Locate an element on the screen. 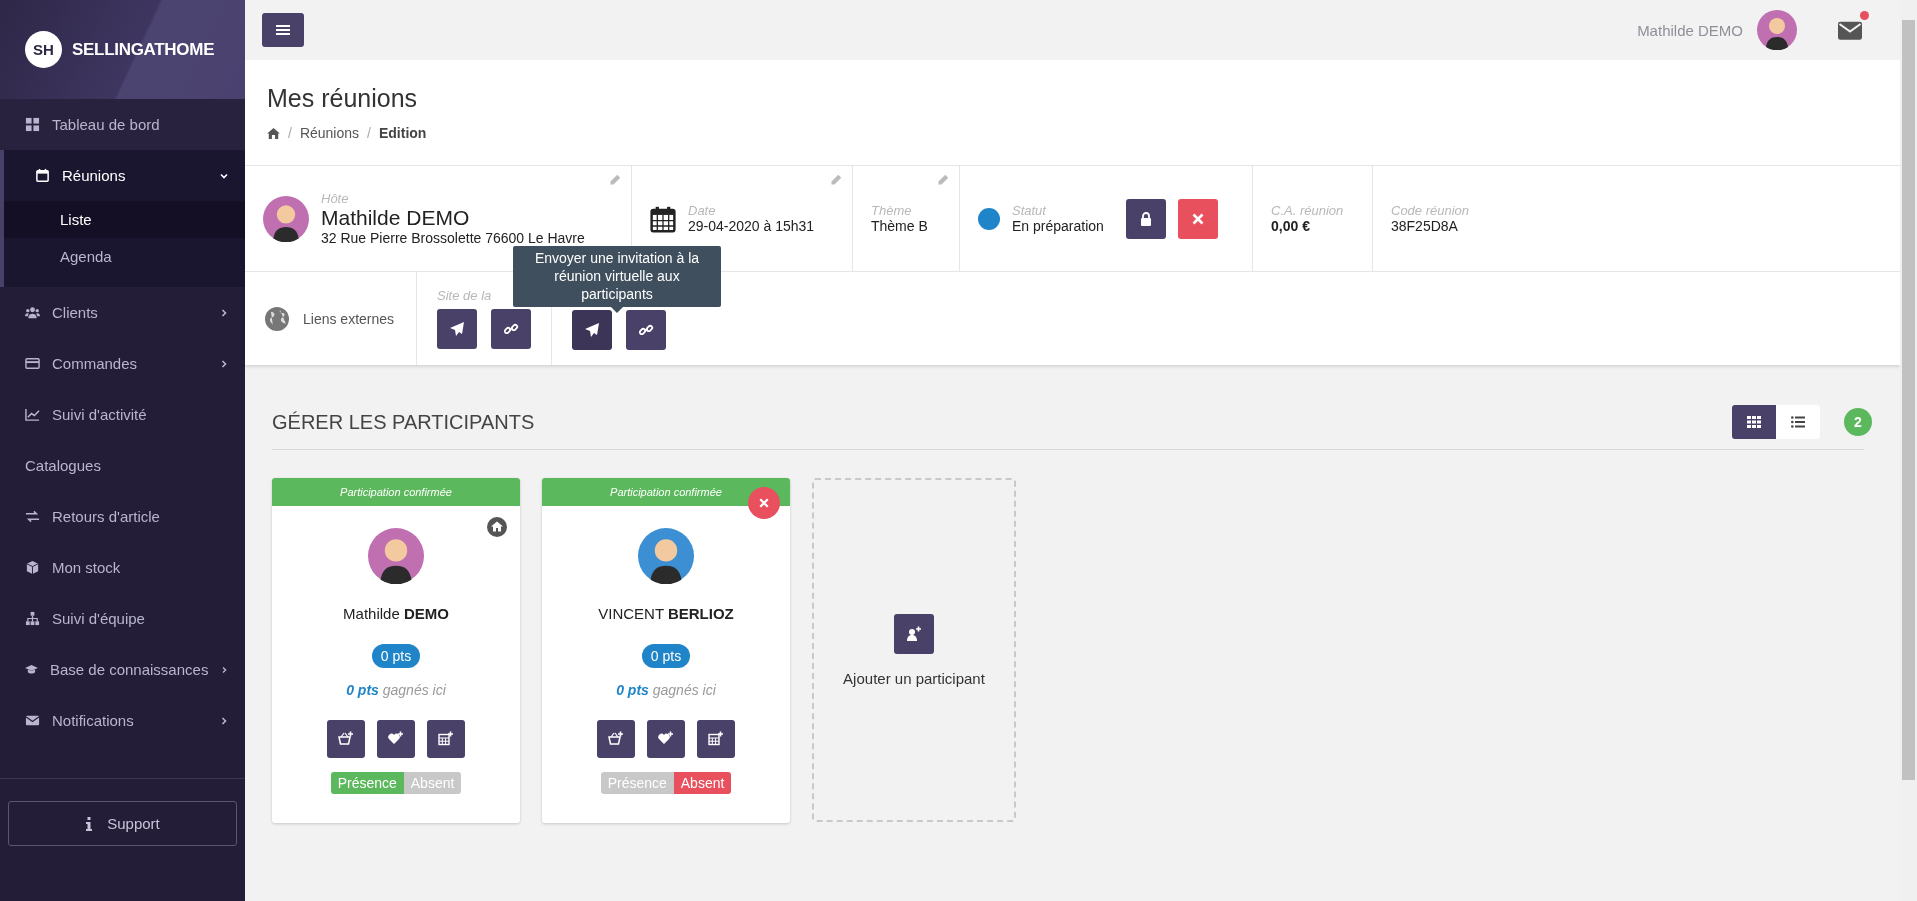 The height and width of the screenshot is (901, 1917). list-view-button is located at coordinates (1798, 422).